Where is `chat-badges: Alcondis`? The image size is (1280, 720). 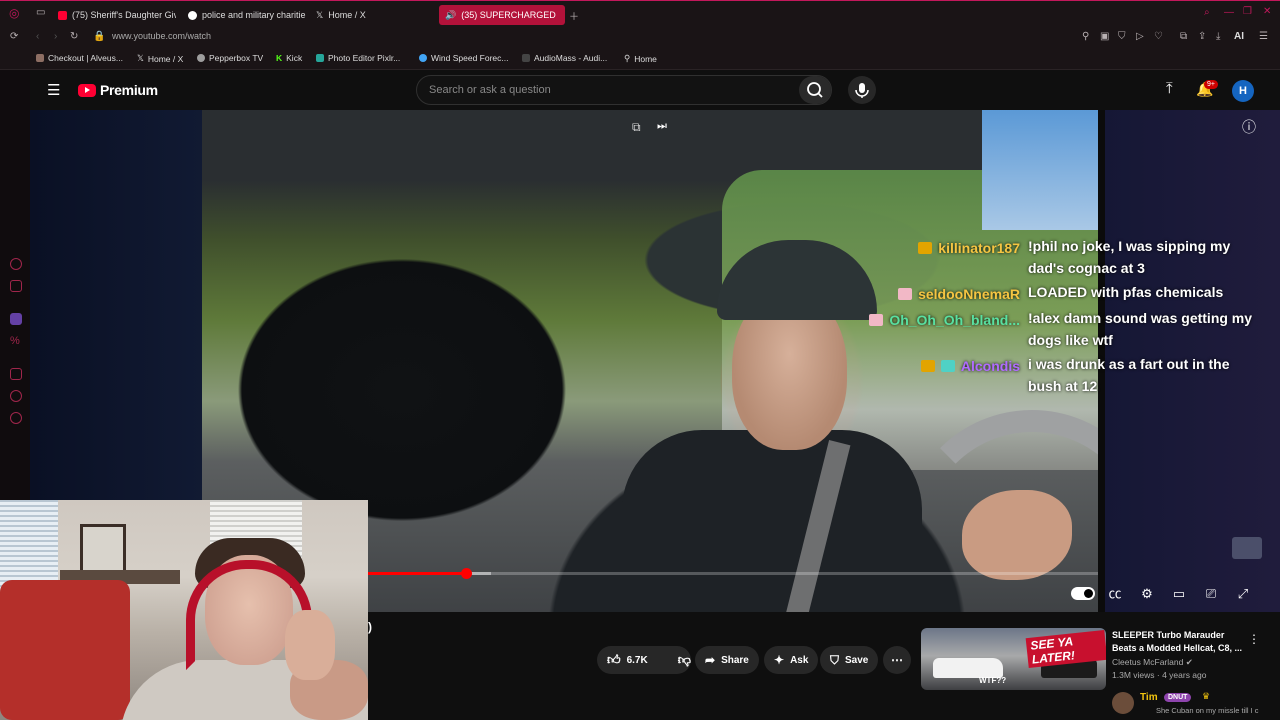
chat-badges: Alcondis is located at coordinates (950, 365).